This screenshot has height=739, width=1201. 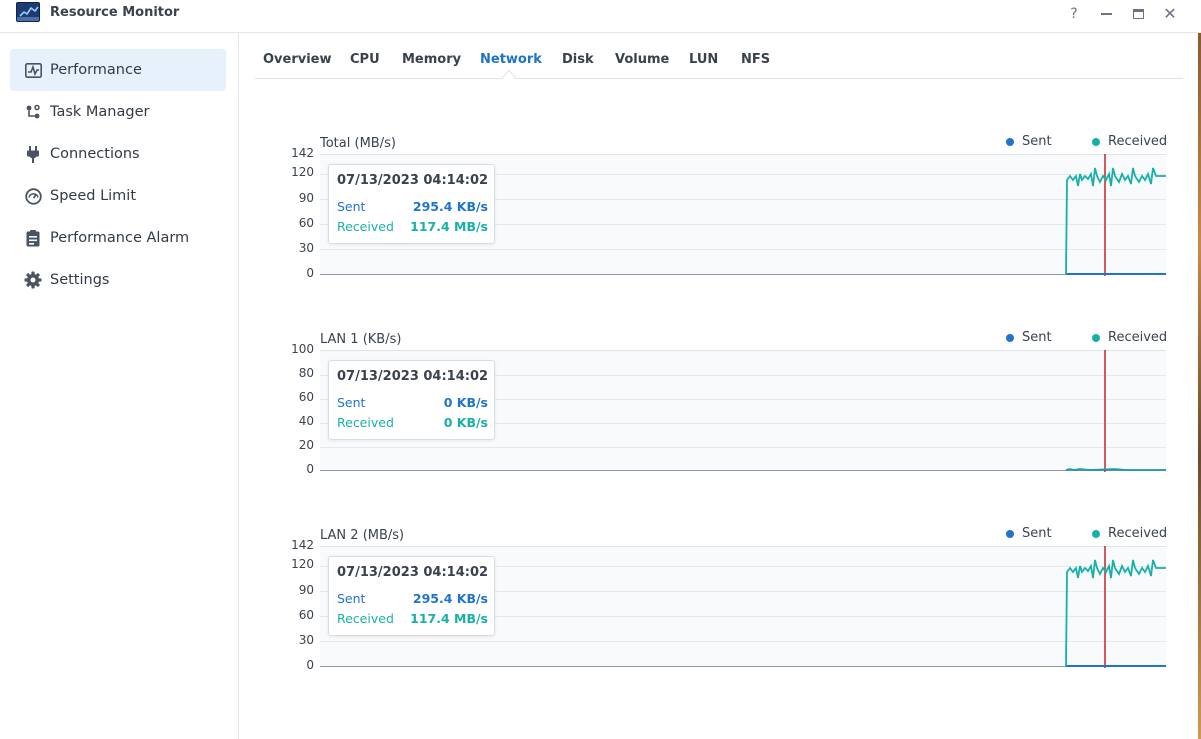 What do you see at coordinates (465, 422) in the screenshot?
I see `tooltip-received-value: 0 KB/s` at bounding box center [465, 422].